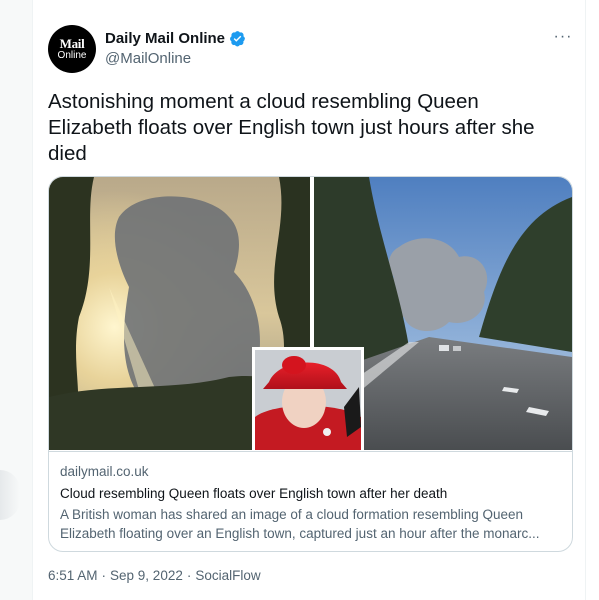  Describe the element at coordinates (228, 575) in the screenshot. I see `tweet-source: SocialFlow` at that location.